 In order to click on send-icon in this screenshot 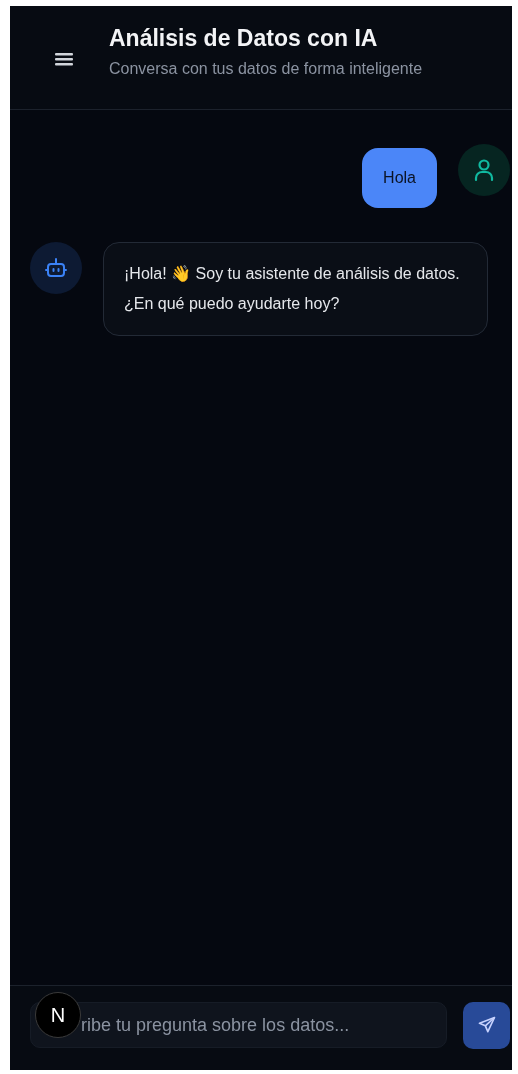, I will do `click(486, 1025)`.